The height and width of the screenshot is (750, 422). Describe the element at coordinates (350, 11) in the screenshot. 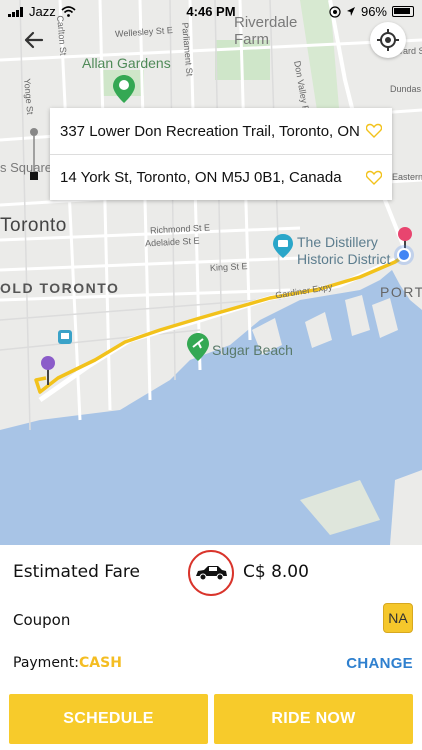

I see `navigation-arrow-icon` at that location.